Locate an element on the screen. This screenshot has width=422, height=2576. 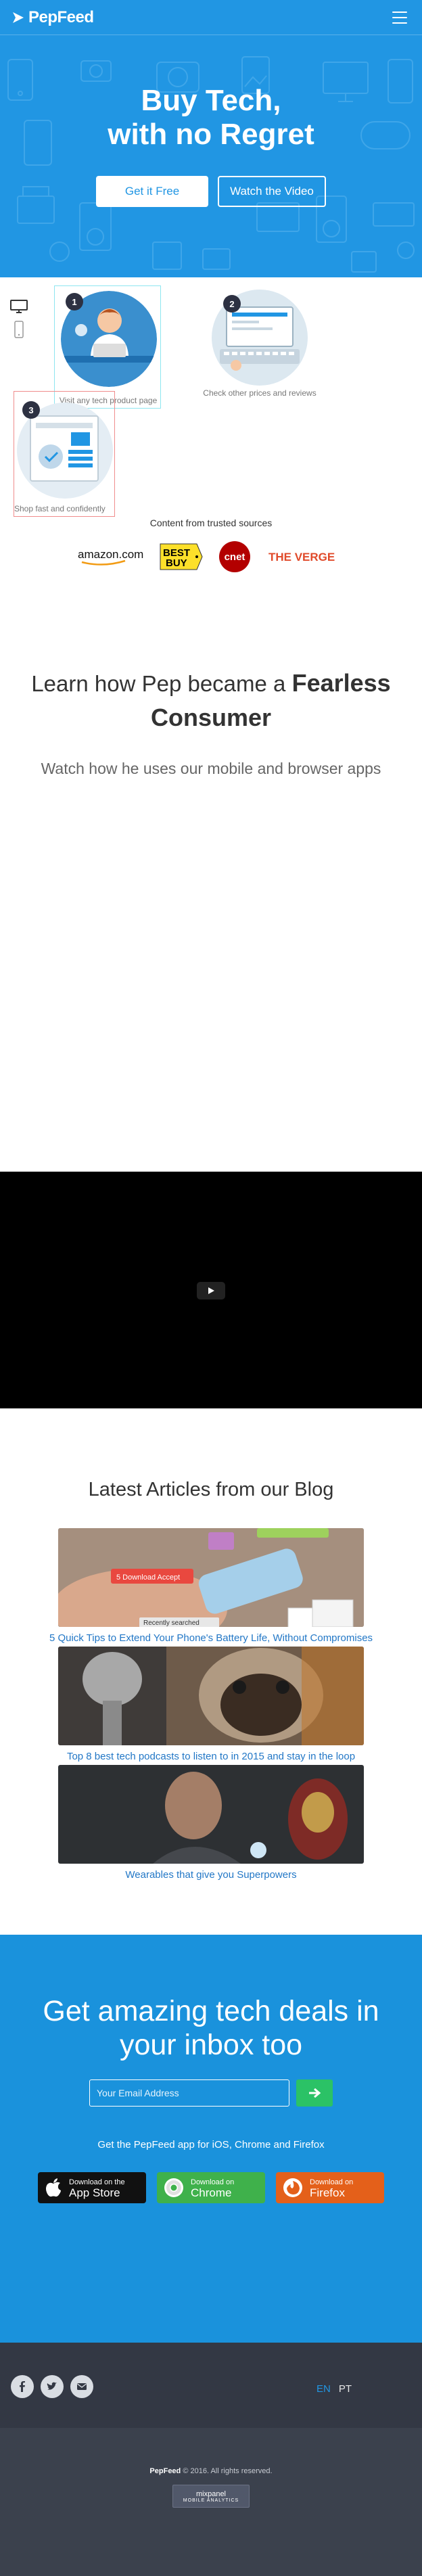
mixpanel-tagline: MOBILE ANALYTICS is located at coordinates (211, 2500).